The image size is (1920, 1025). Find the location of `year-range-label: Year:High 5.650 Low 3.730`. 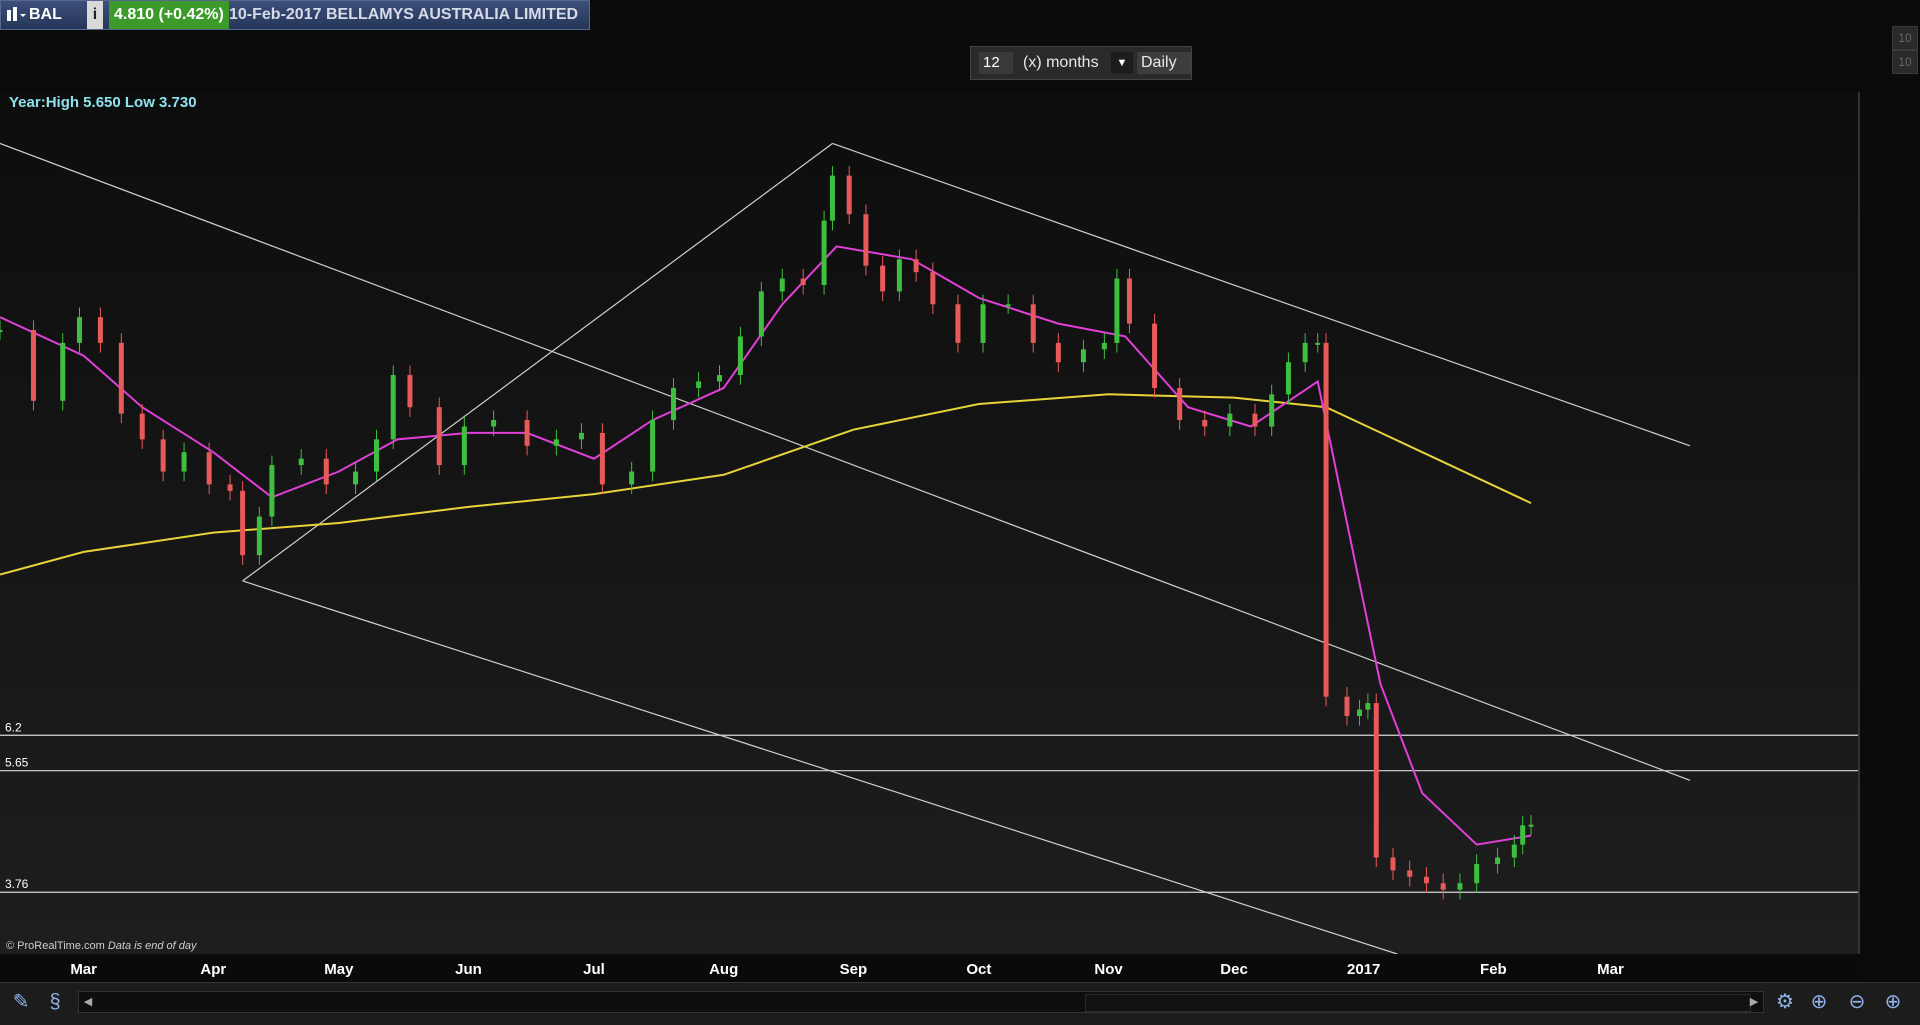

year-range-label: Year:High 5.650 Low 3.730 is located at coordinates (103, 102).